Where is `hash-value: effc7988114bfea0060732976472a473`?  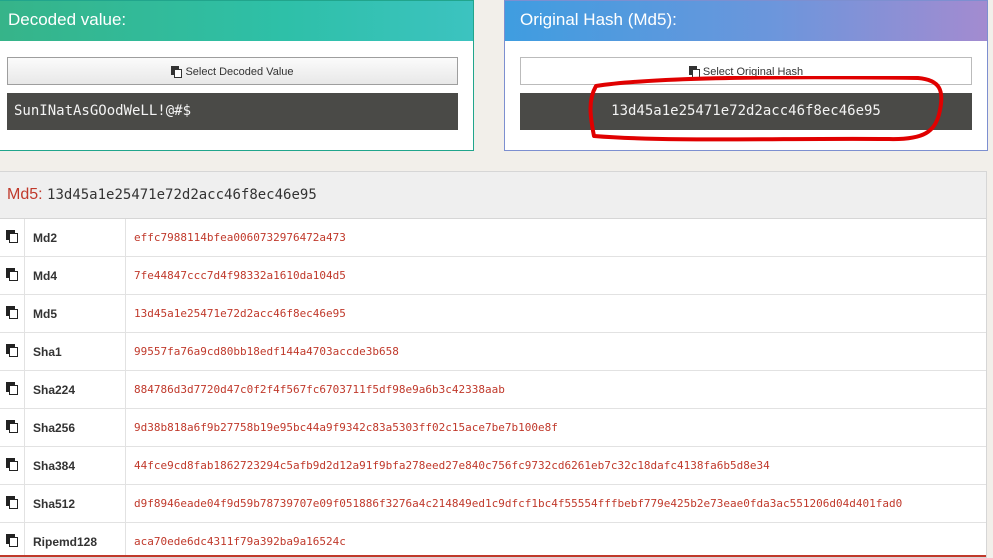 hash-value: effc7988114bfea0060732976472a473 is located at coordinates (555, 238).